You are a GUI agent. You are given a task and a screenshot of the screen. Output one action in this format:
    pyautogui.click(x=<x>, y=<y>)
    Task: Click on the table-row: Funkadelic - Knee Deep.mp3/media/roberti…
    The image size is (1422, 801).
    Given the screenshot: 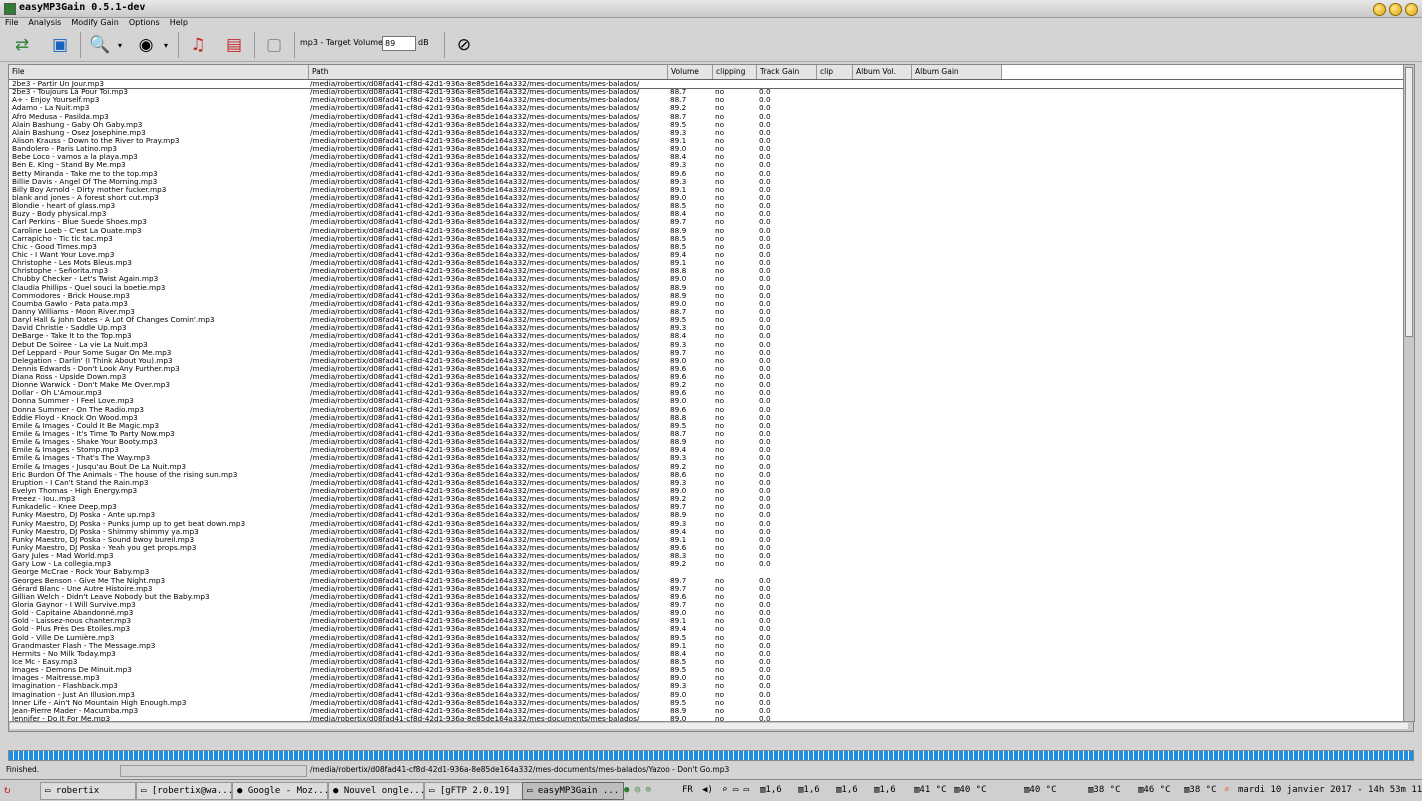 What is the action you would take?
    pyautogui.click(x=706, y=507)
    